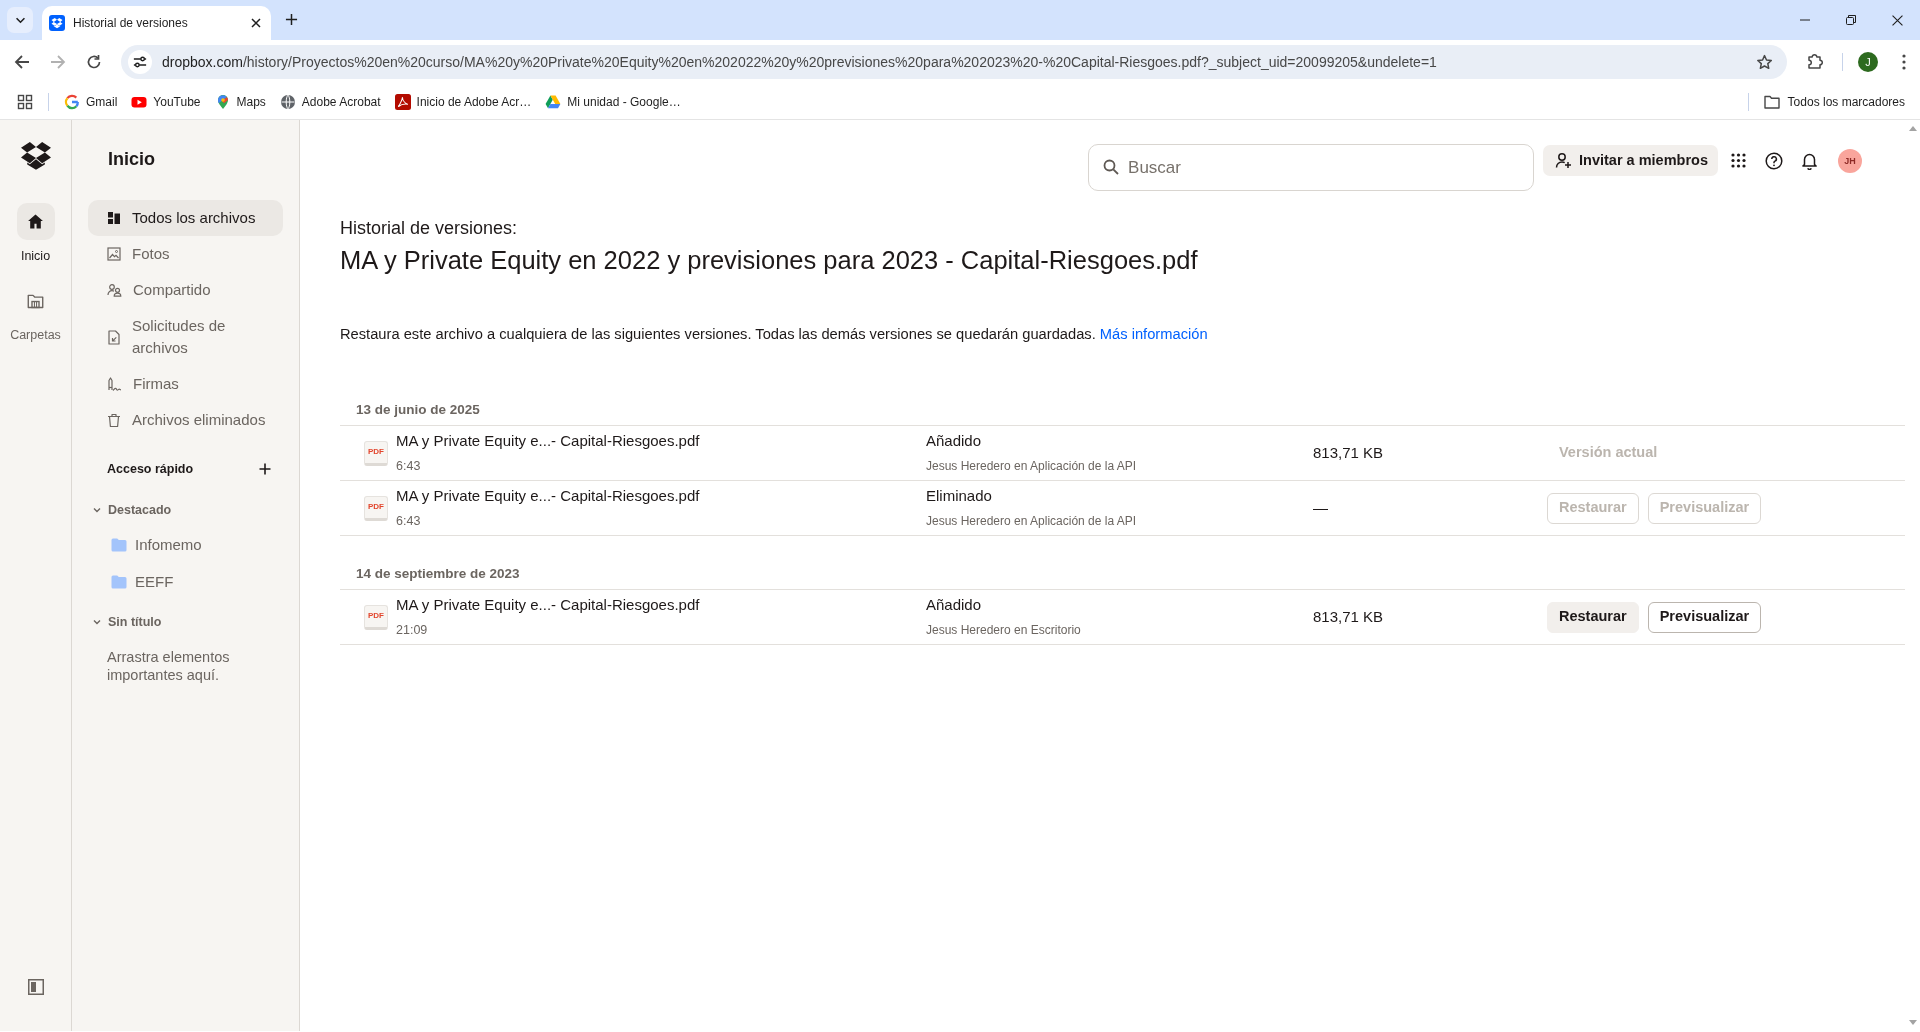  I want to click on bookmark-item: YouTube, so click(166, 101).